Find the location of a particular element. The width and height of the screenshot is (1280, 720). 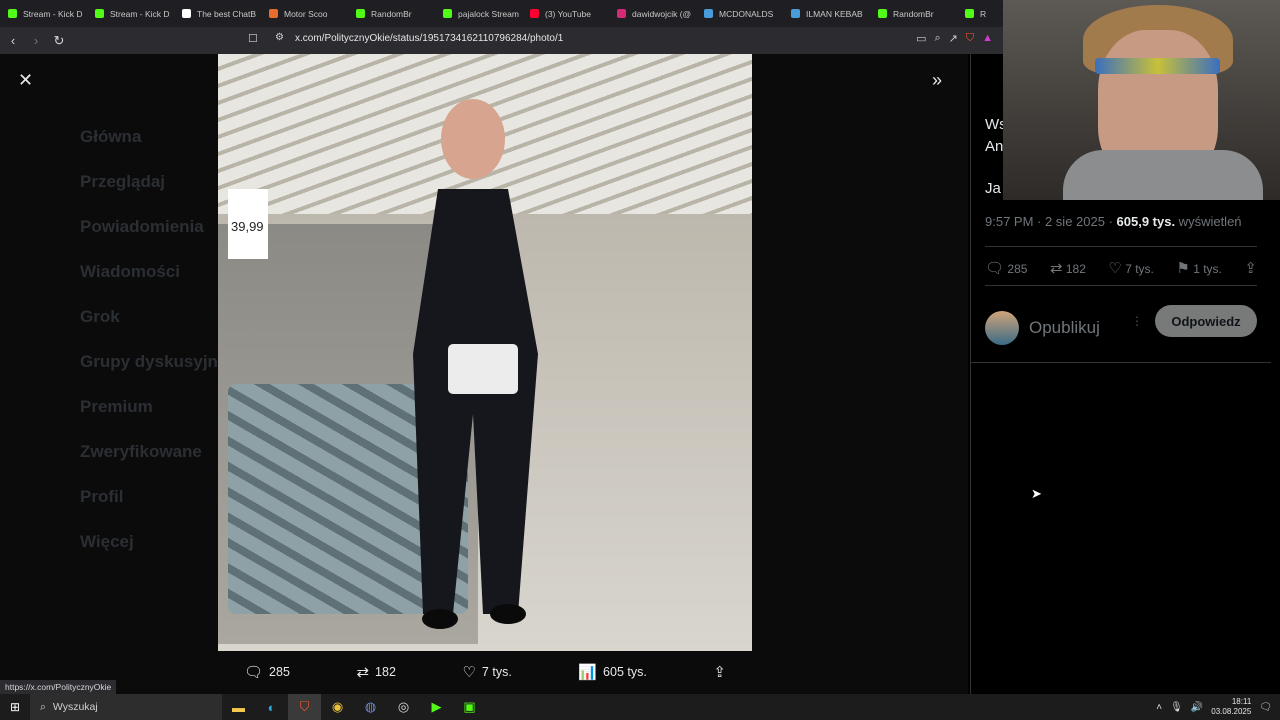

post-engagement: 🗨 285 ⇄ 182 ♡ 7 tys. ⚑ 1 tys. ⇪ is located at coordinates (1121, 266).